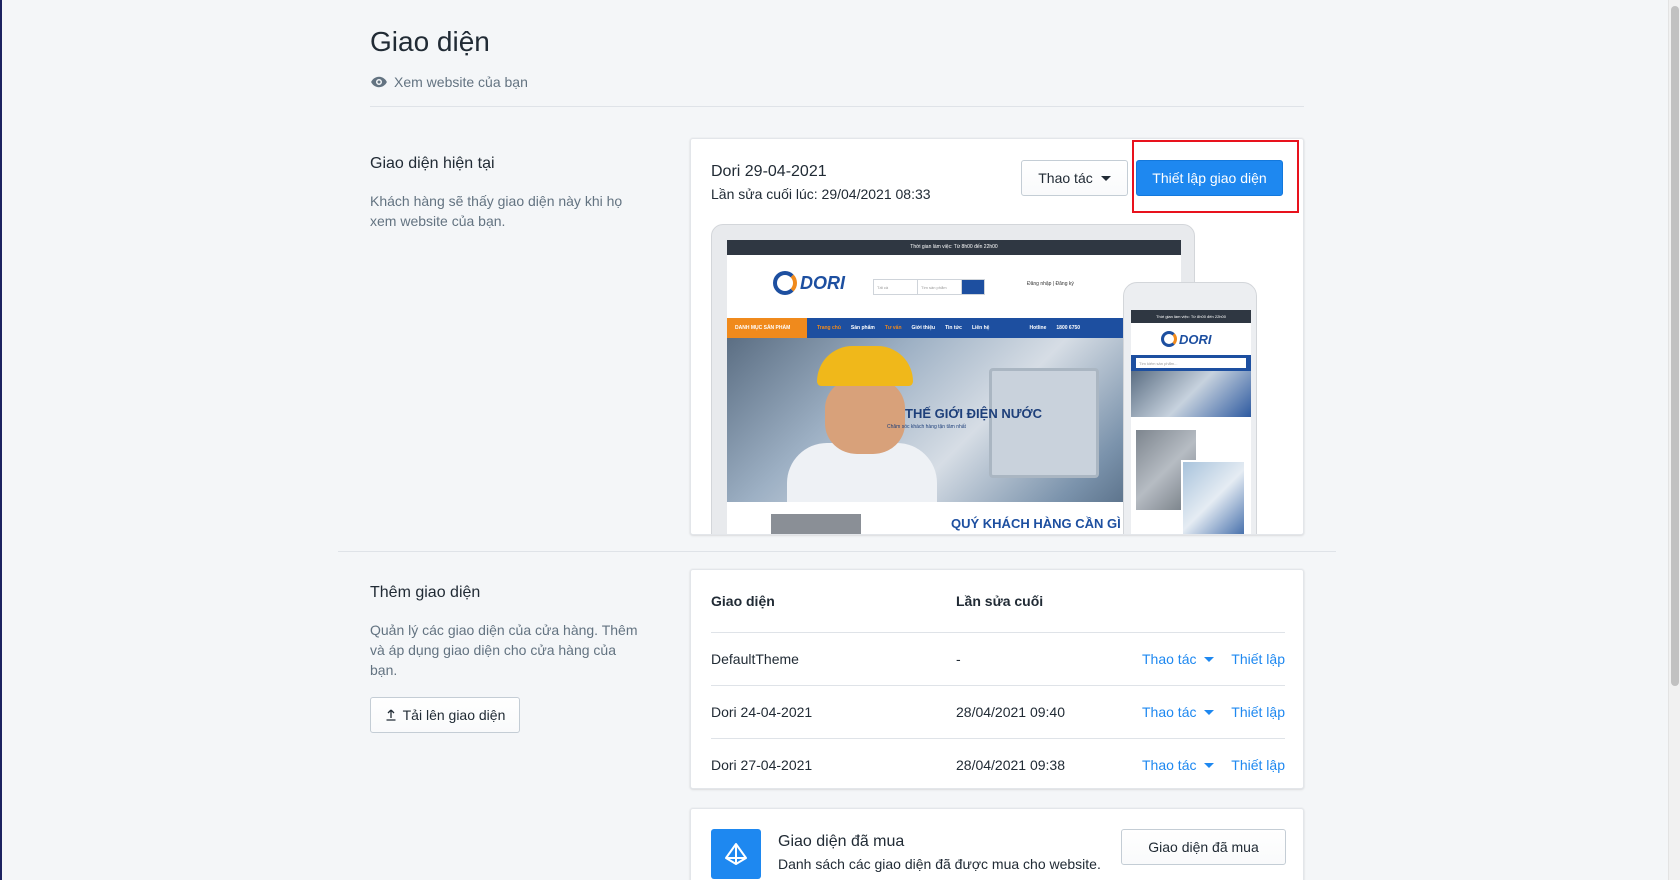 Image resolution: width=1680 pixels, height=880 pixels. What do you see at coordinates (762, 712) in the screenshot?
I see `theme-name: Dori 24-04-2021` at bounding box center [762, 712].